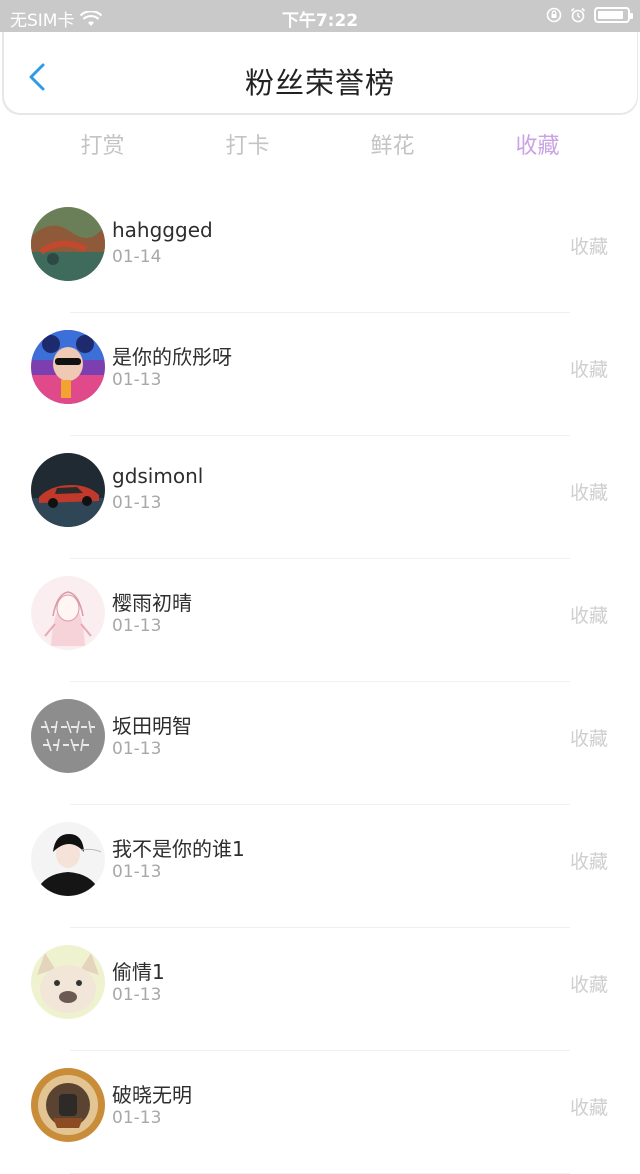 Image resolution: width=640 pixels, height=1174 pixels. Describe the element at coordinates (178, 849) in the screenshot. I see `fan-name: 我不是你的谁1` at that location.